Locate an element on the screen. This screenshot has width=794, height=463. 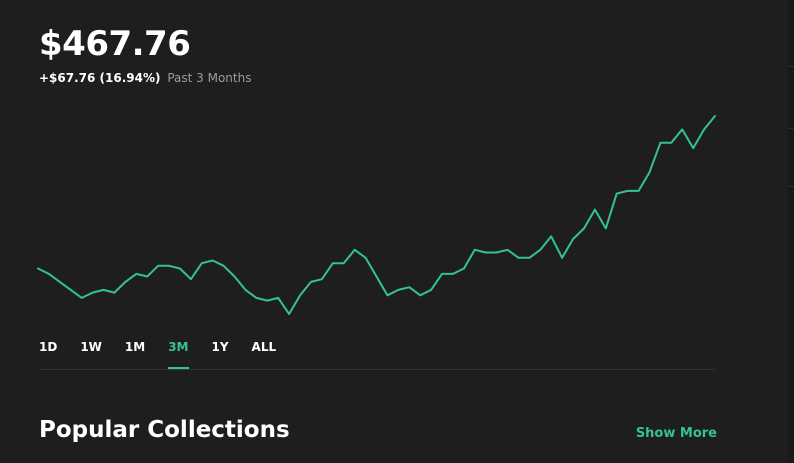
change-amount: +$67.76 (16.94%) is located at coordinates (100, 78).